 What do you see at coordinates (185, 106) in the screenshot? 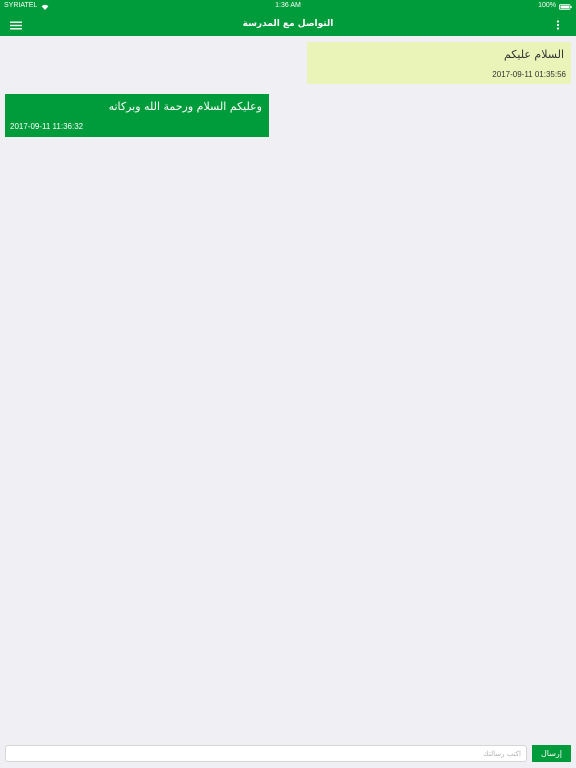
I see `message-text: وعليكم السلام ورحمة الله وبركاته` at bounding box center [185, 106].